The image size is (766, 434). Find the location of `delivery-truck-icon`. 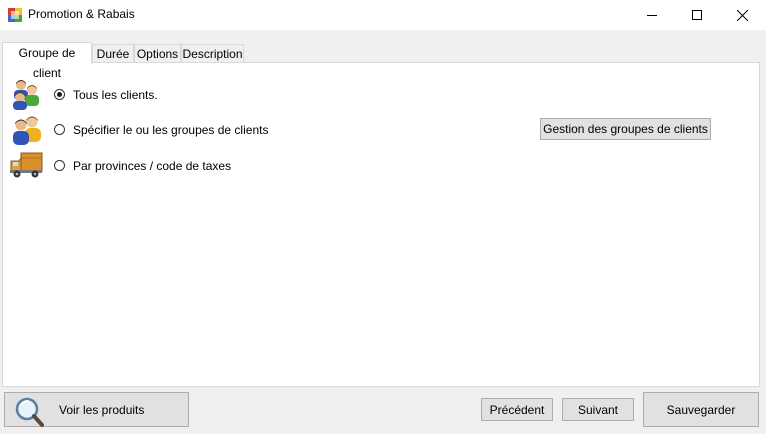

delivery-truck-icon is located at coordinates (26, 165).